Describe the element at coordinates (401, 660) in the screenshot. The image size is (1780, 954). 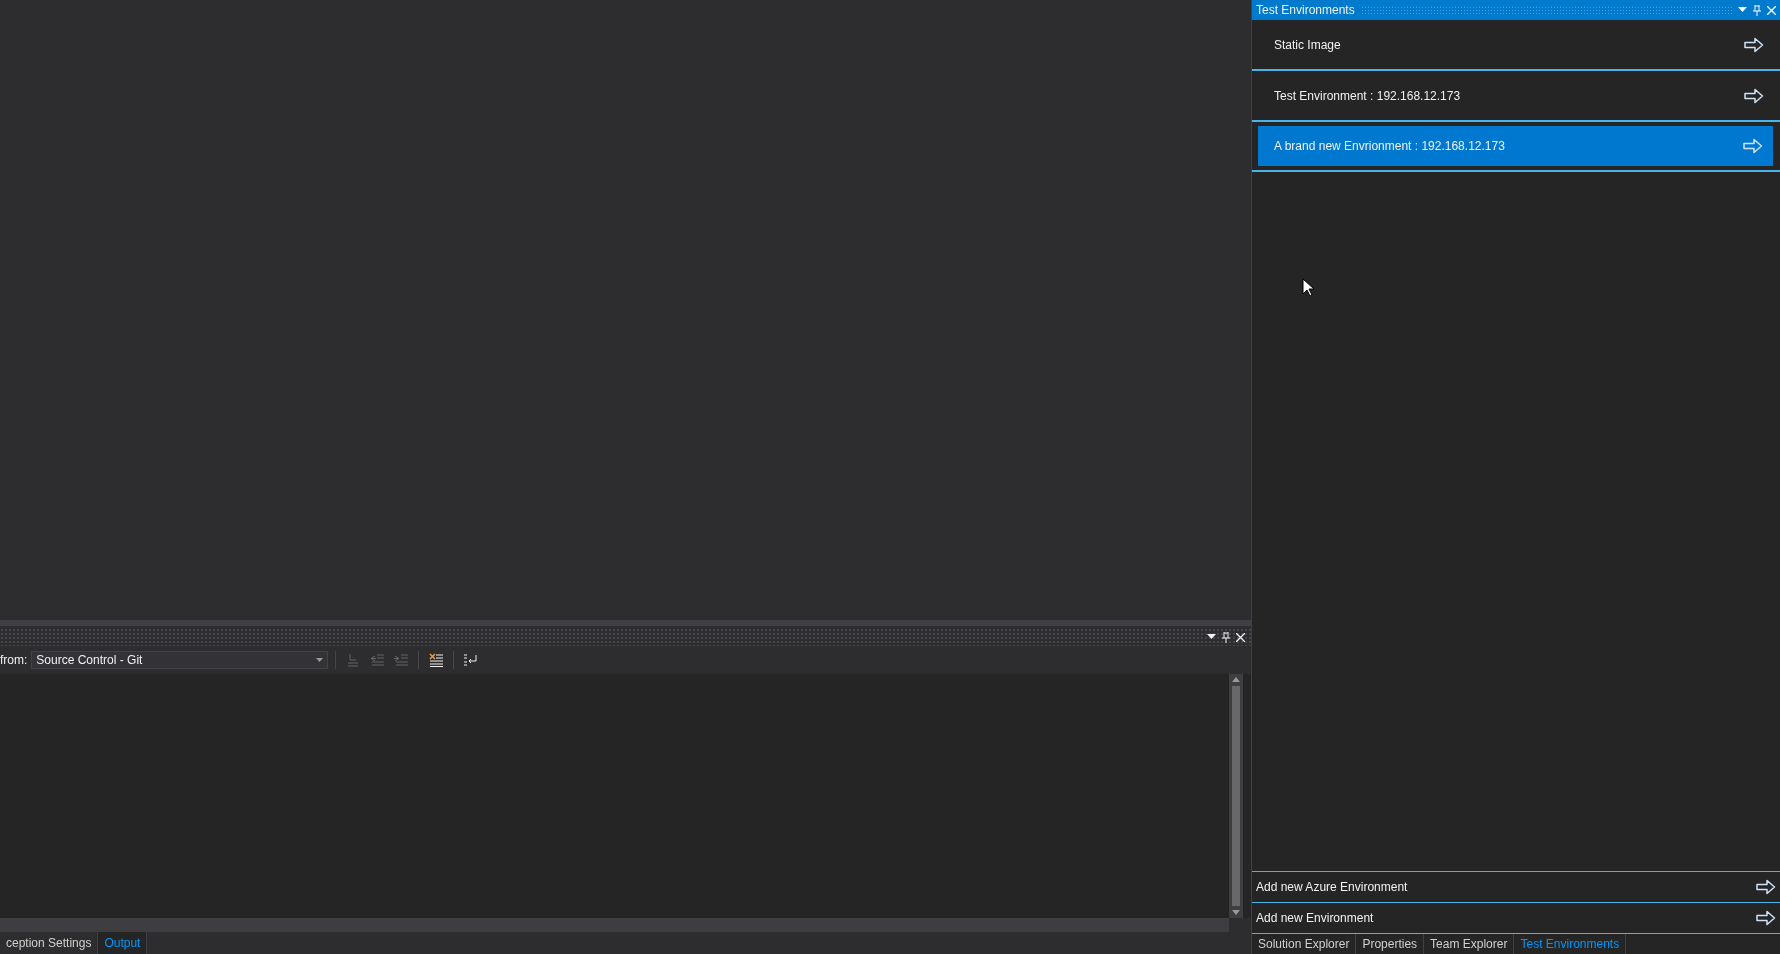
I see `indent-icon` at that location.